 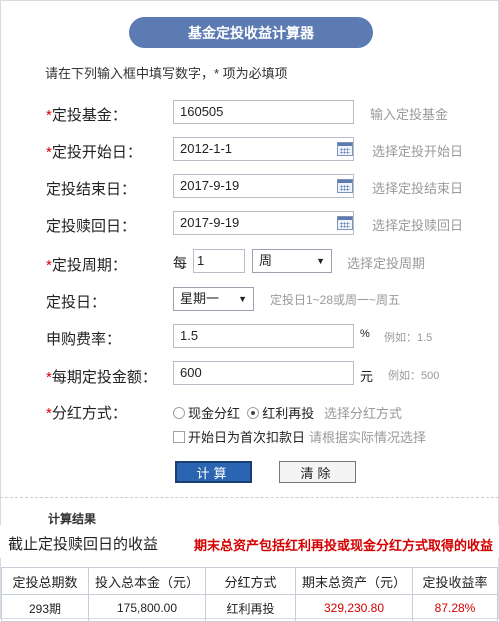 What do you see at coordinates (280, 413) in the screenshot?
I see `dividend-reinvest-option: 红利再投` at bounding box center [280, 413].